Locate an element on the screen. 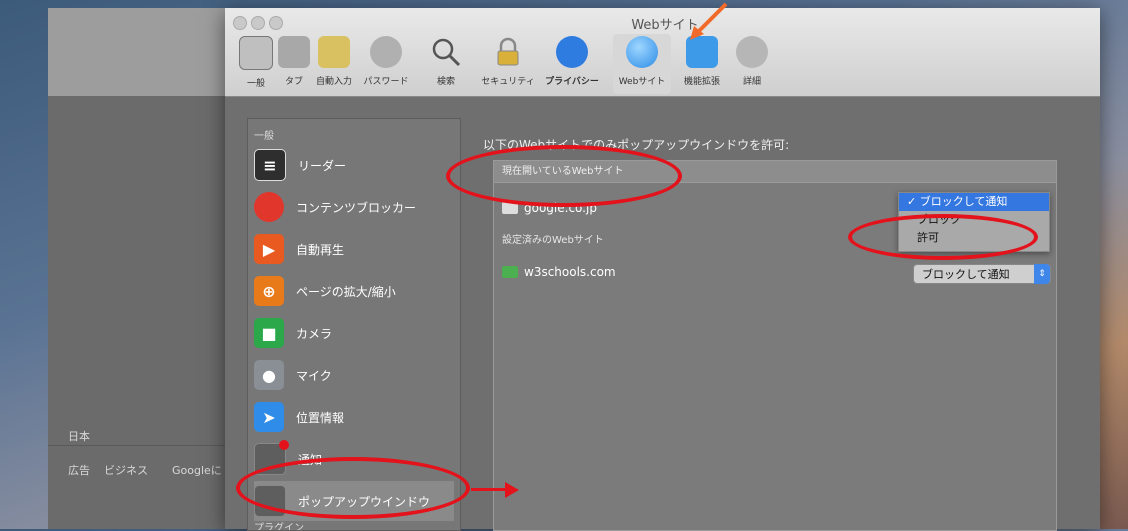  sidebar-item-page-zoom: ⊕ ページの拡大/縮小 is located at coordinates (354, 291).